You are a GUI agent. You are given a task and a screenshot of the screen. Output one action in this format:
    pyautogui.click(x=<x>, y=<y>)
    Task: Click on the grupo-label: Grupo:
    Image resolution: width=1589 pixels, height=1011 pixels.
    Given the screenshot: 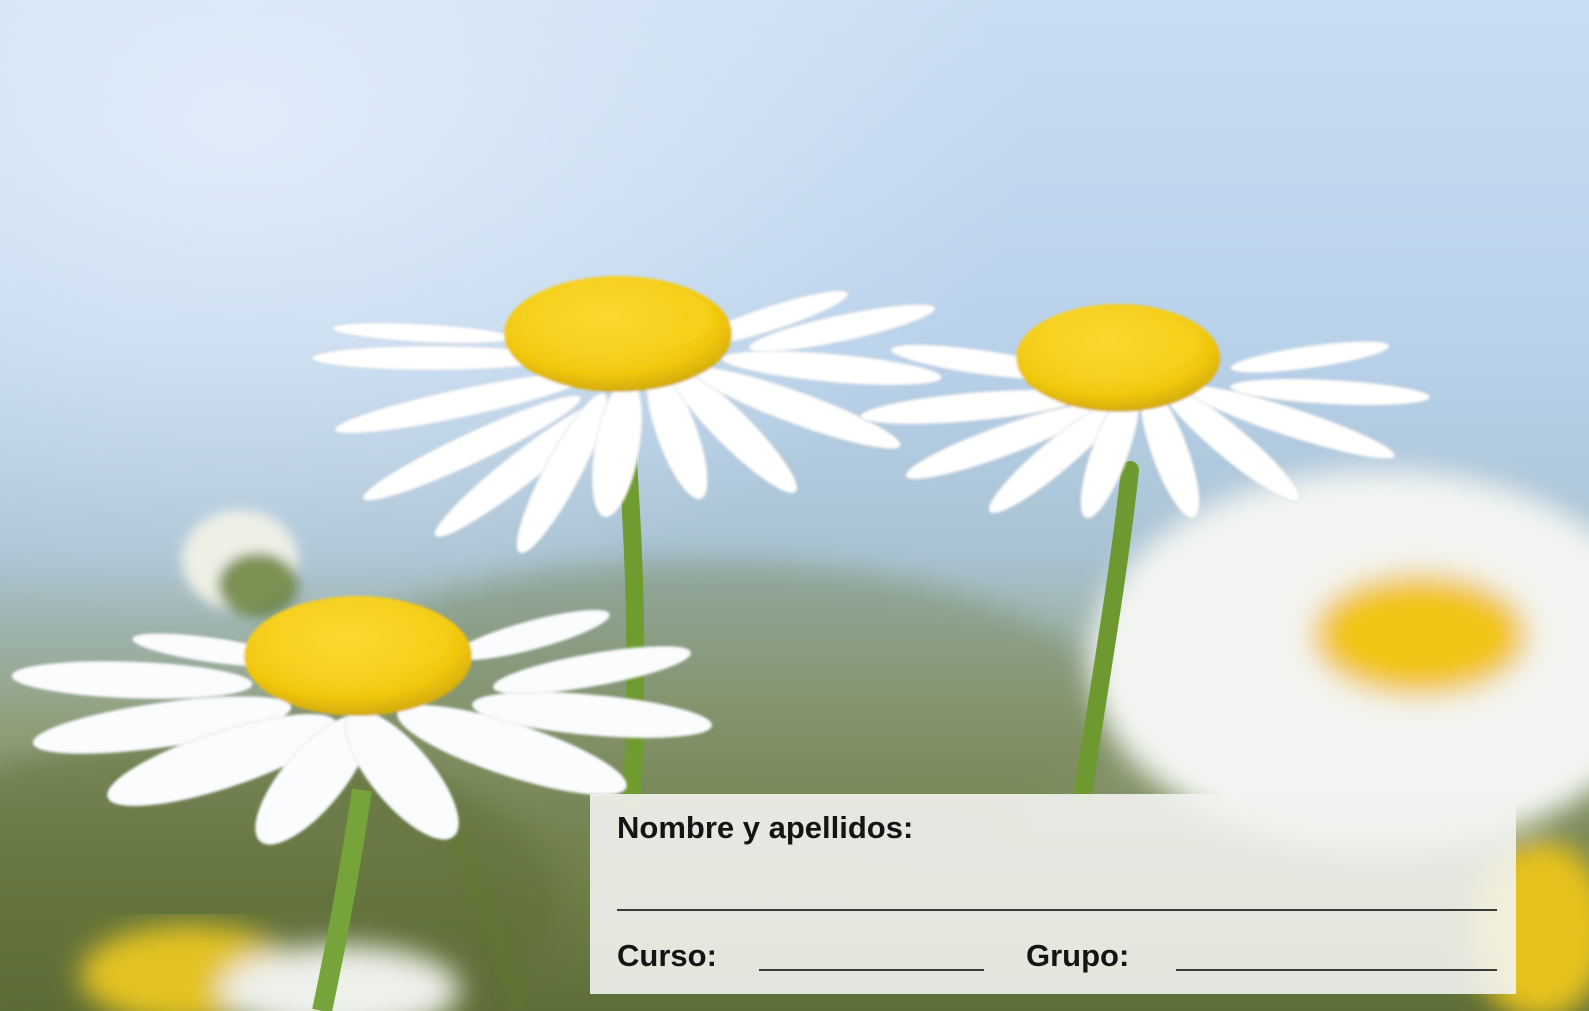 What is the action you would take?
    pyautogui.click(x=1078, y=955)
    